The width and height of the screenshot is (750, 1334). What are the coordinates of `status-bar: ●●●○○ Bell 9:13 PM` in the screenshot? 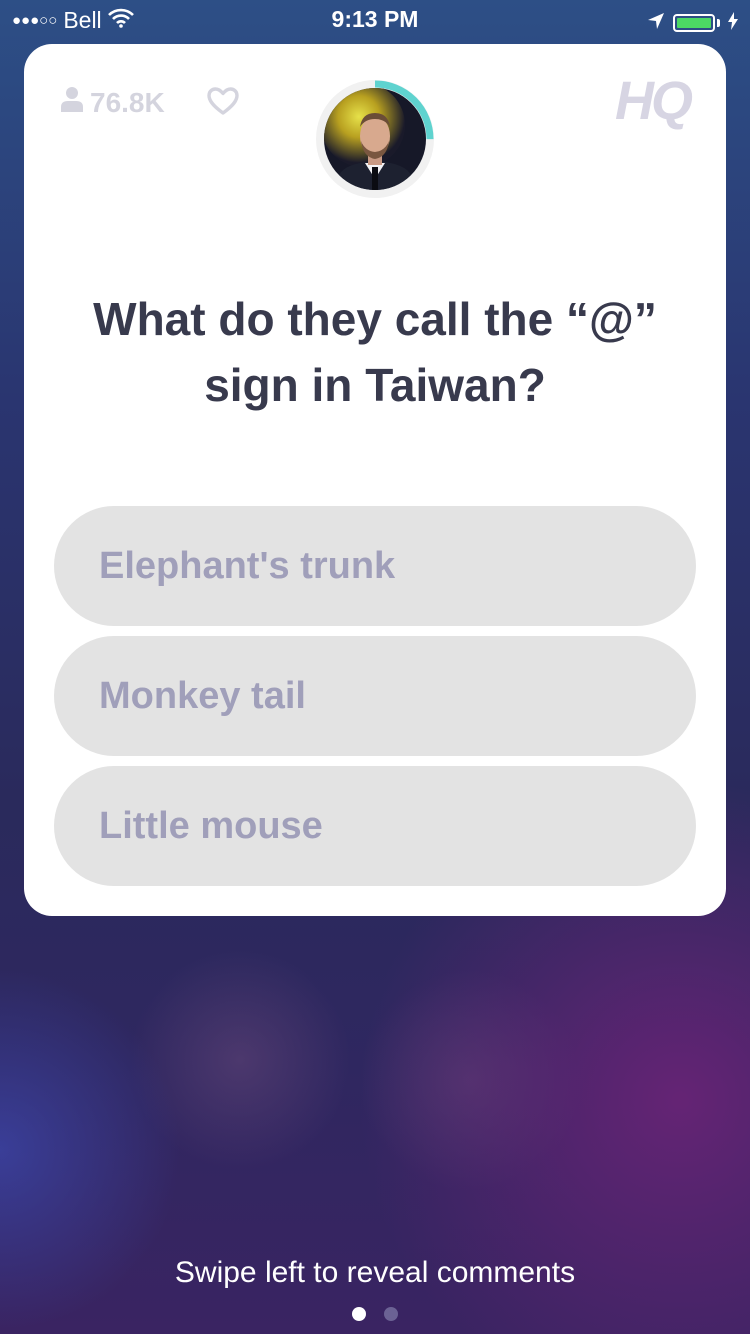 It's located at (375, 20).